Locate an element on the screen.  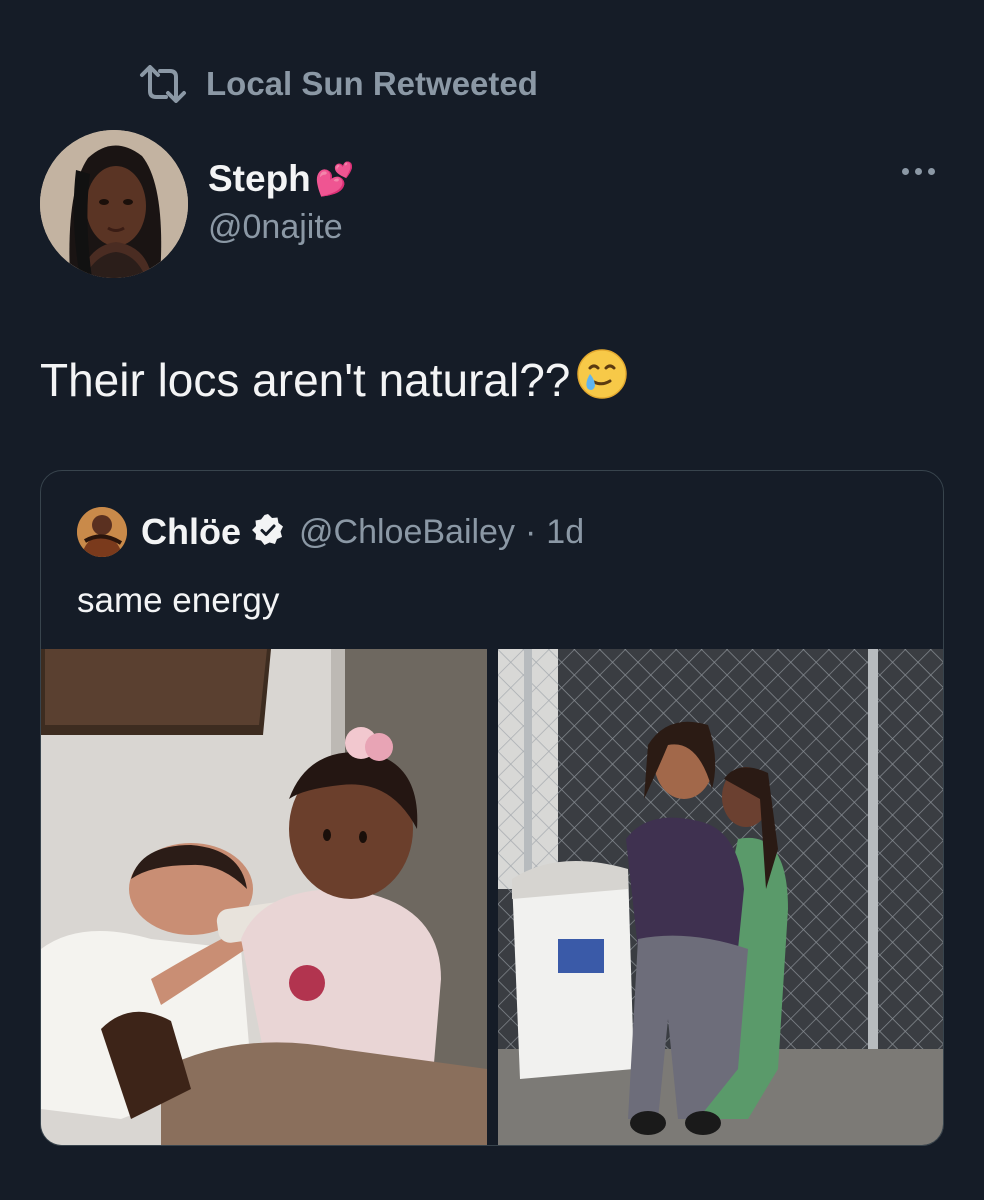
tweet-text: Their locs aren't natural?? is located at coordinates (334, 379).